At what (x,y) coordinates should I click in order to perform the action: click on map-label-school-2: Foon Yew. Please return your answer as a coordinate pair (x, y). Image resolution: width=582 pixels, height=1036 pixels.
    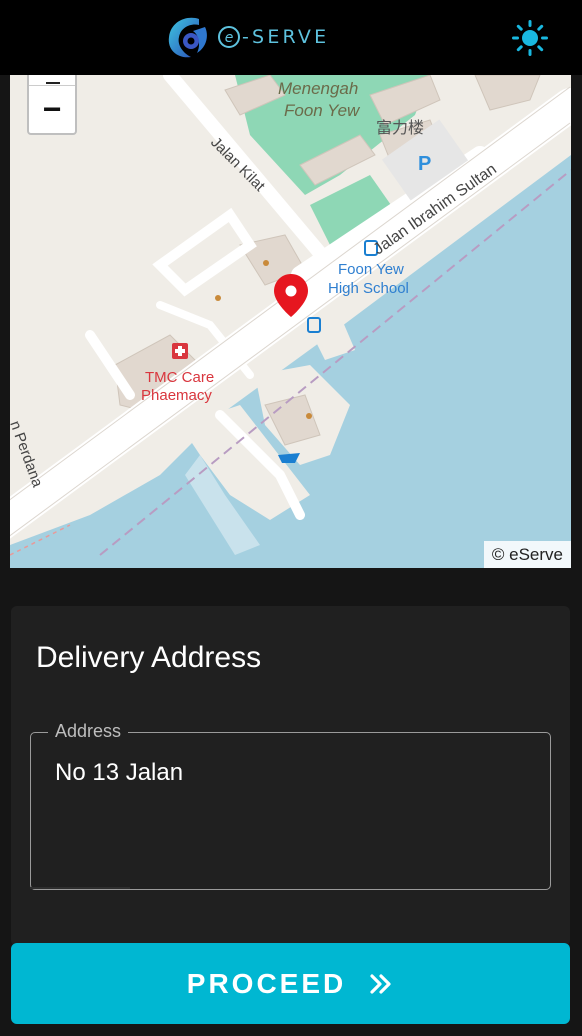
    Looking at the image, I should click on (322, 110).